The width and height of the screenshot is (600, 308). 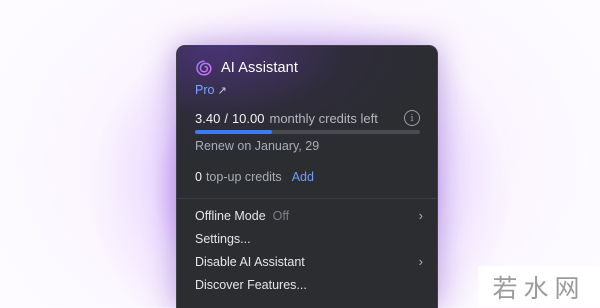 I want to click on popup-title: AI Assistant, so click(x=259, y=68).